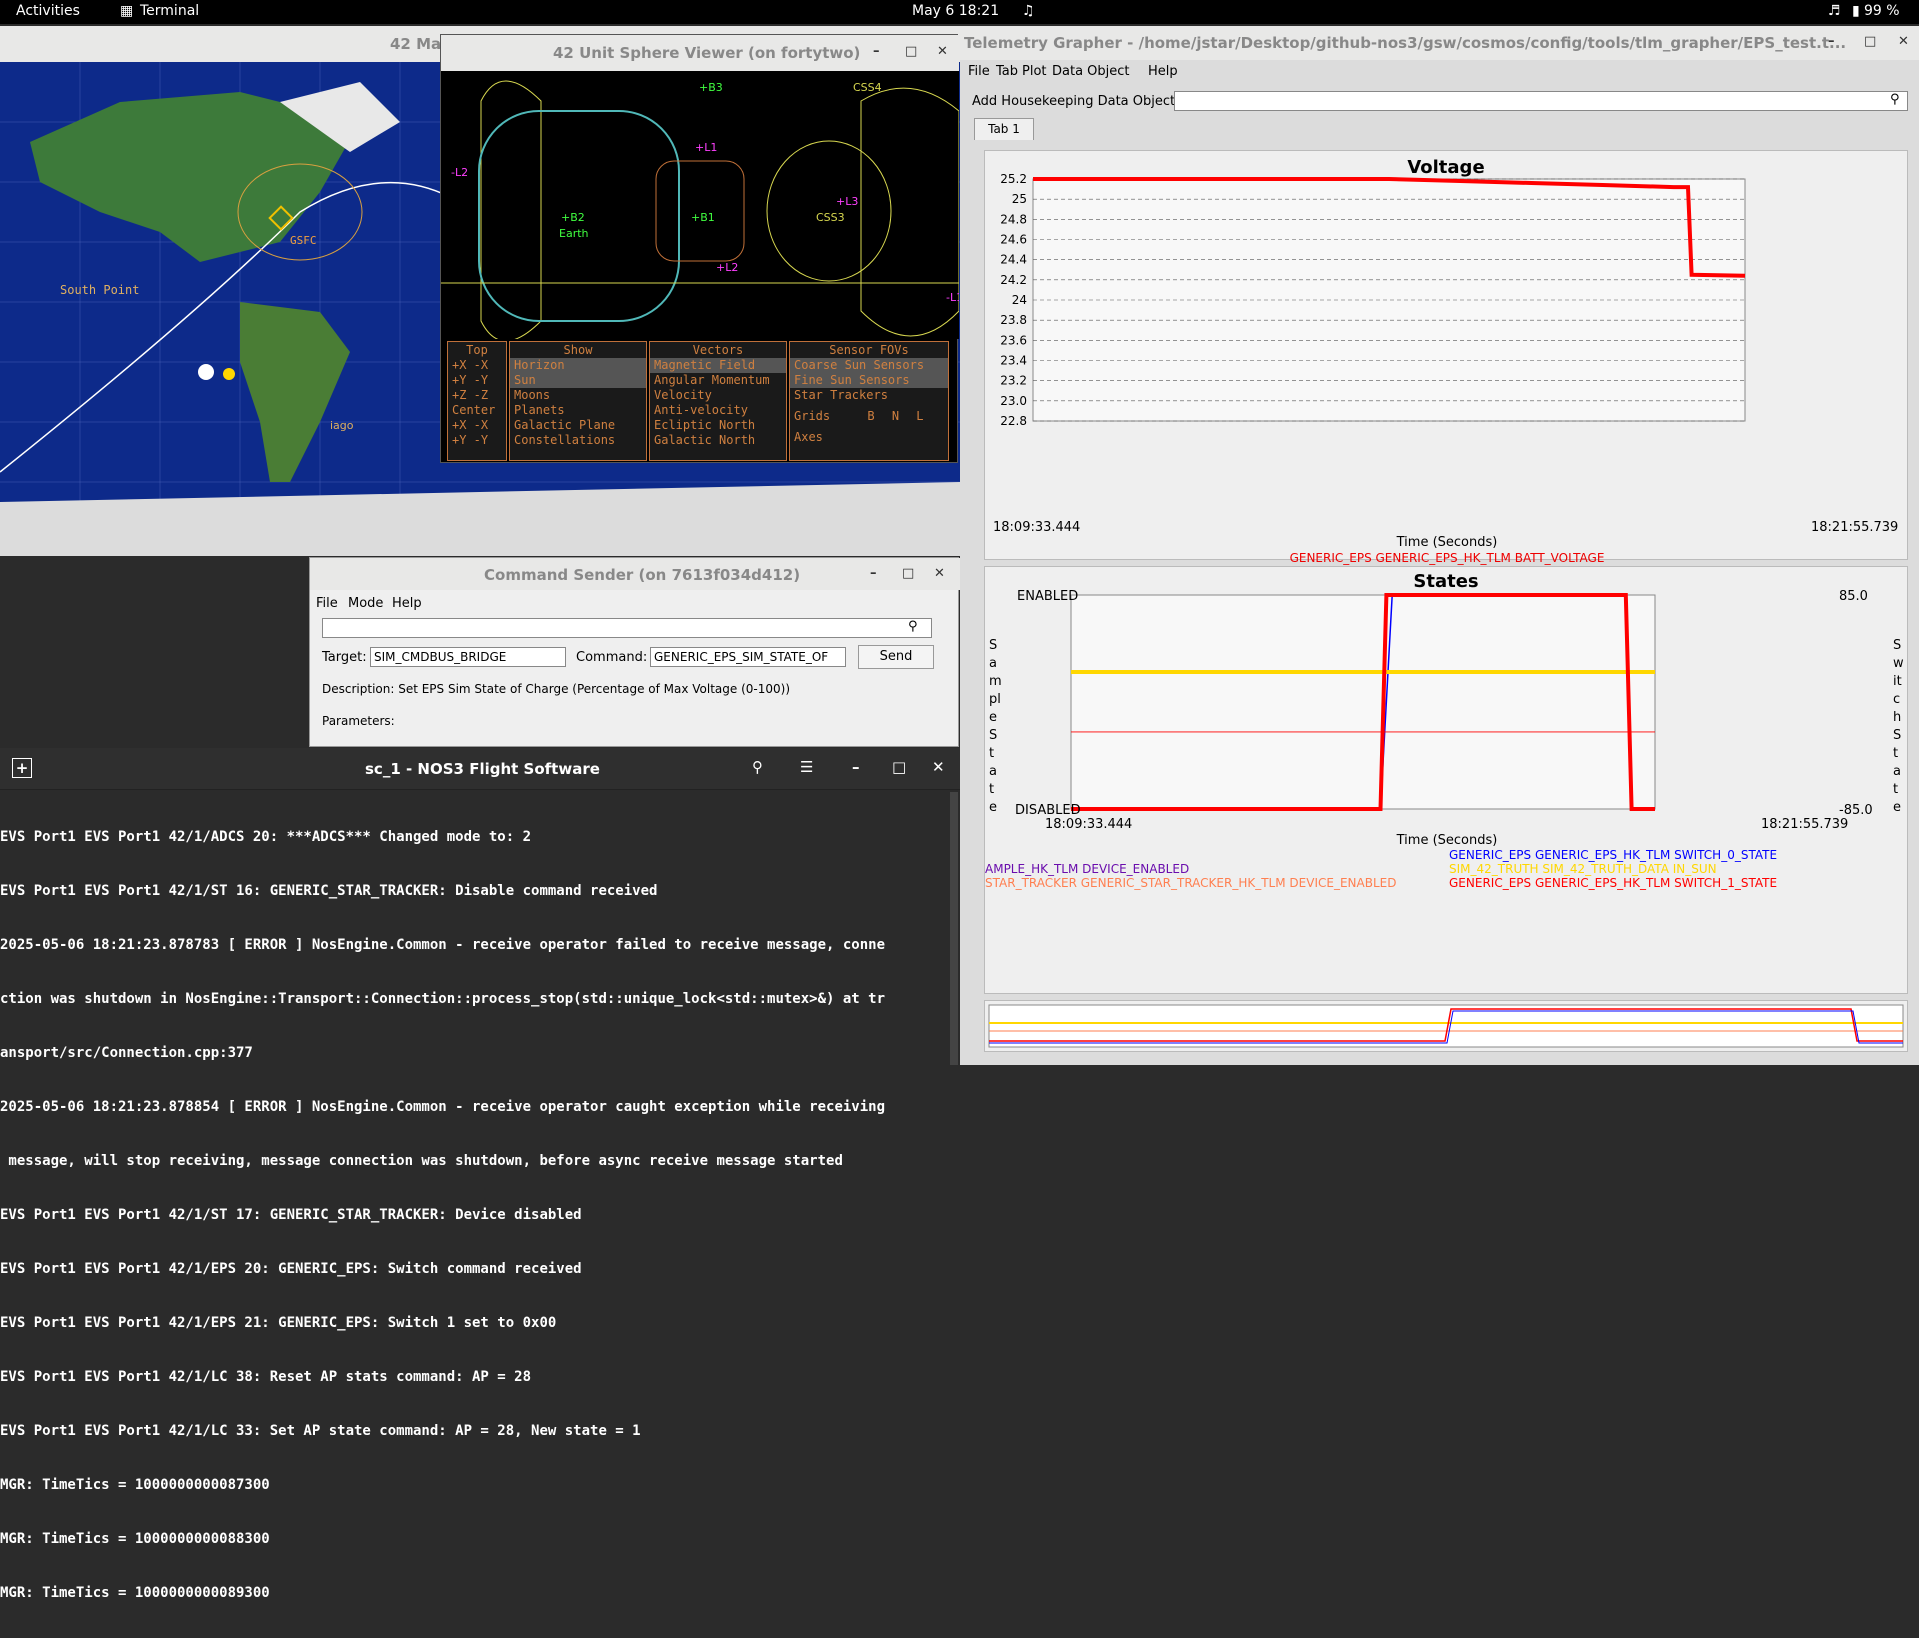  Describe the element at coordinates (1013, 179) in the screenshot. I see `voltage-ytick: 25.2` at that location.